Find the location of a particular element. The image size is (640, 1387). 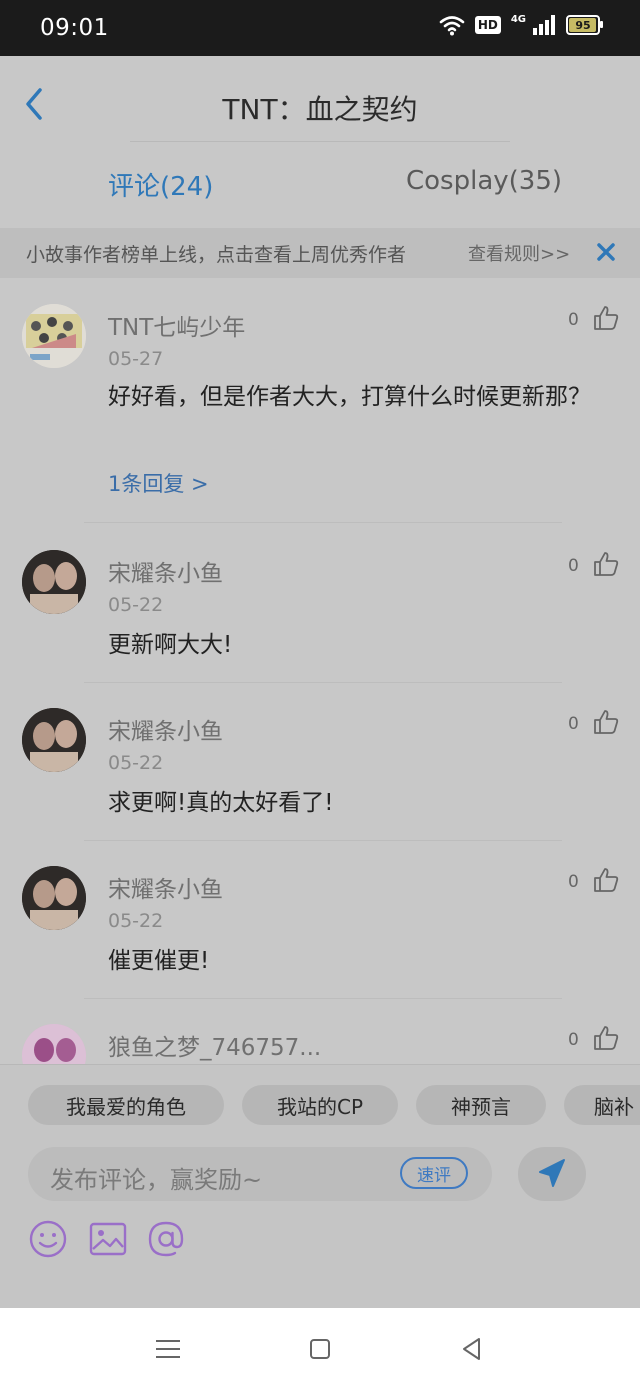

tab-bar: 评论(24) Cosplay(35) is located at coordinates (320, 188).